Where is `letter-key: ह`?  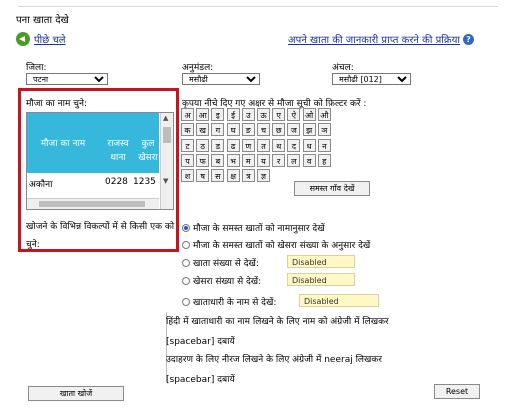
letter-key: ह is located at coordinates (324, 160).